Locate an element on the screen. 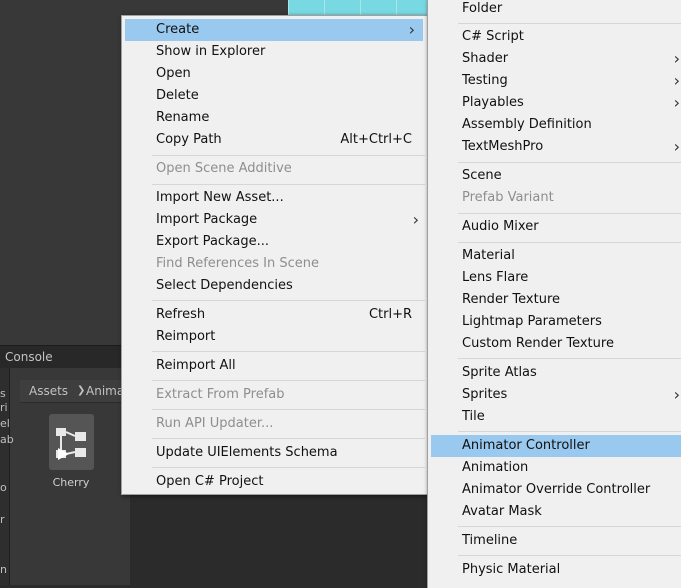 This screenshot has height=588, width=681. create-menu-item-scene: Scene is located at coordinates (554, 176).